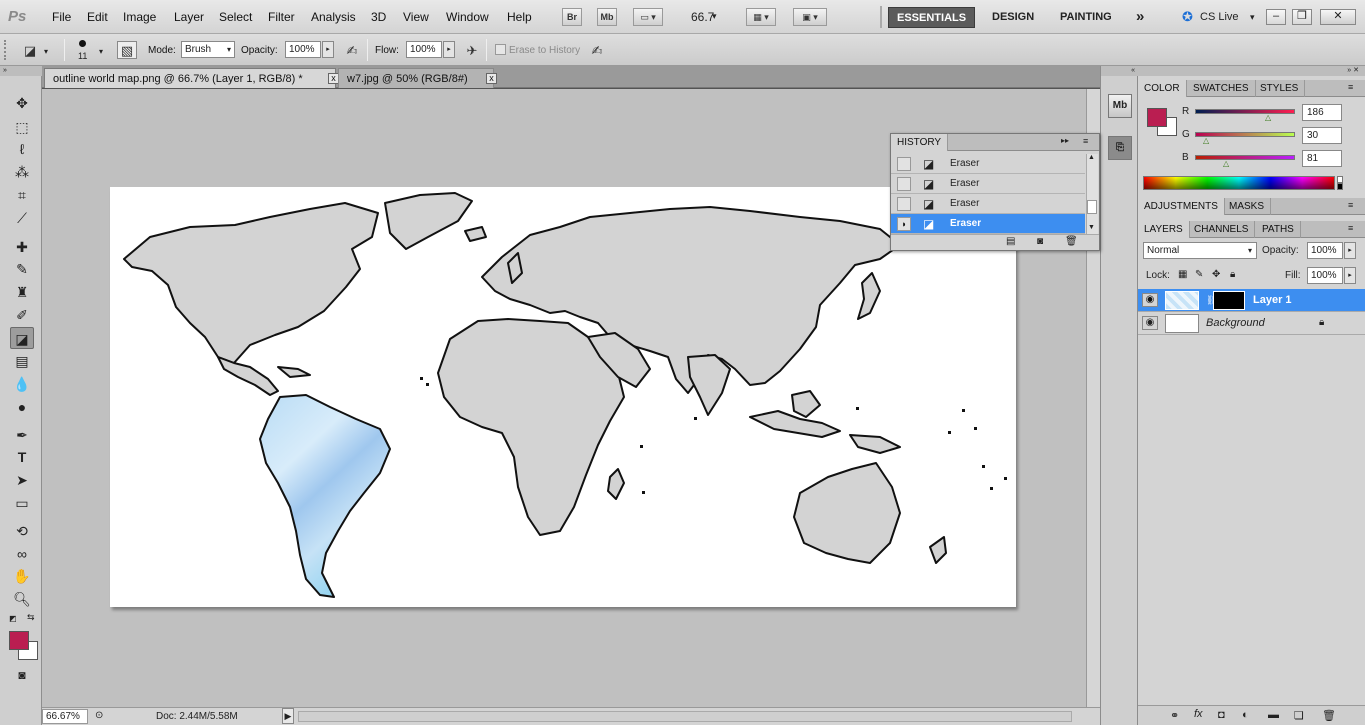  Describe the element at coordinates (1251, 71) in the screenshot. I see `panels-collapse-icon: » ✕` at that location.